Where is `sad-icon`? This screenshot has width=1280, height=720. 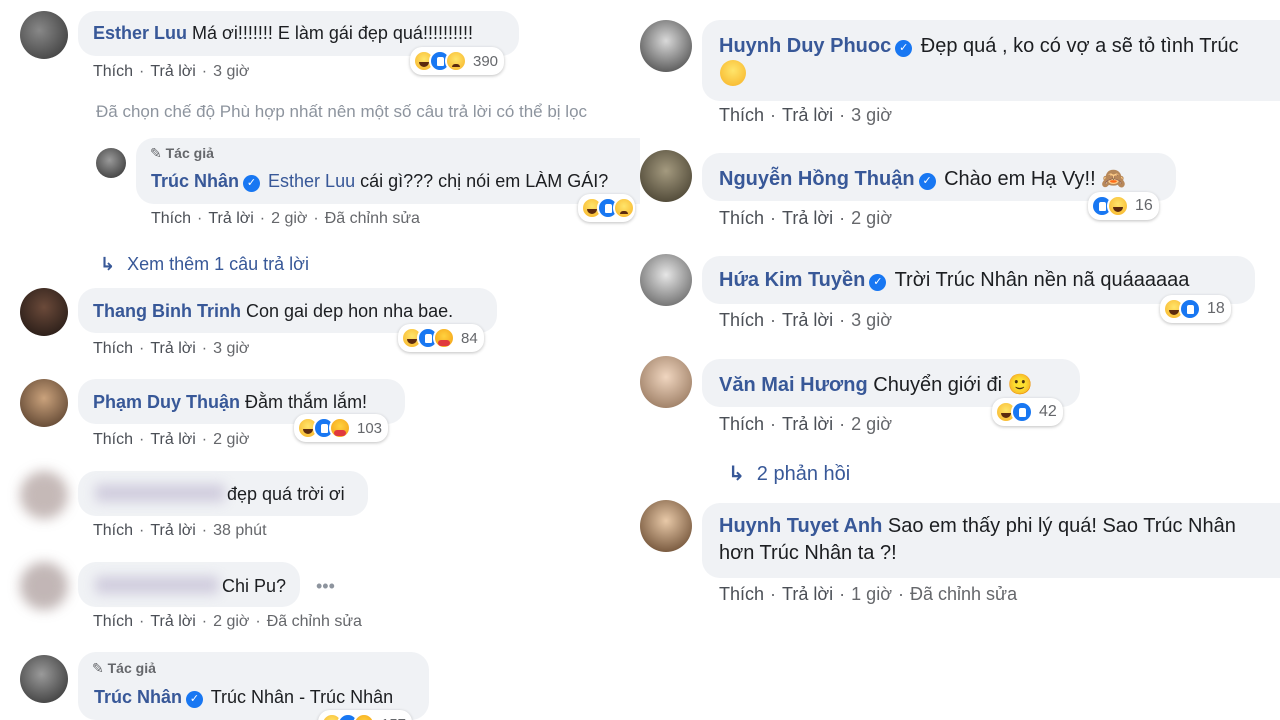 sad-icon is located at coordinates (624, 208).